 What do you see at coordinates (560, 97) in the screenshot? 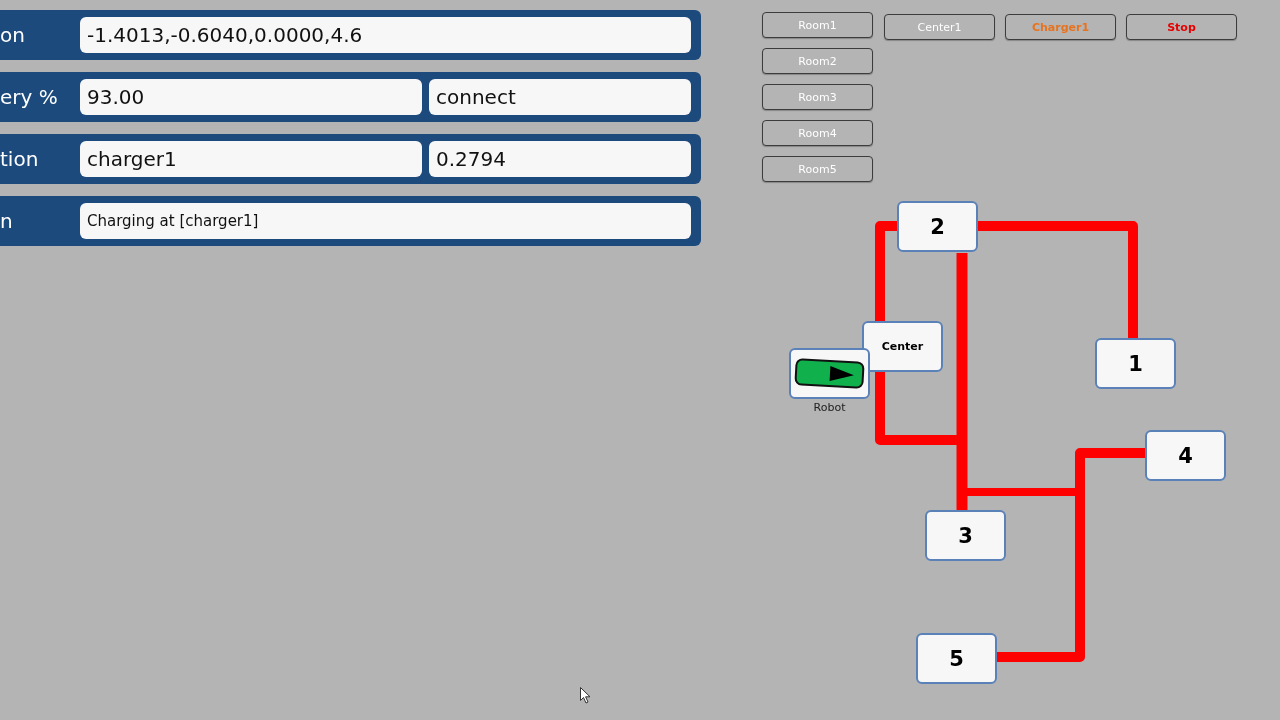
I see `value-field: connect` at bounding box center [560, 97].